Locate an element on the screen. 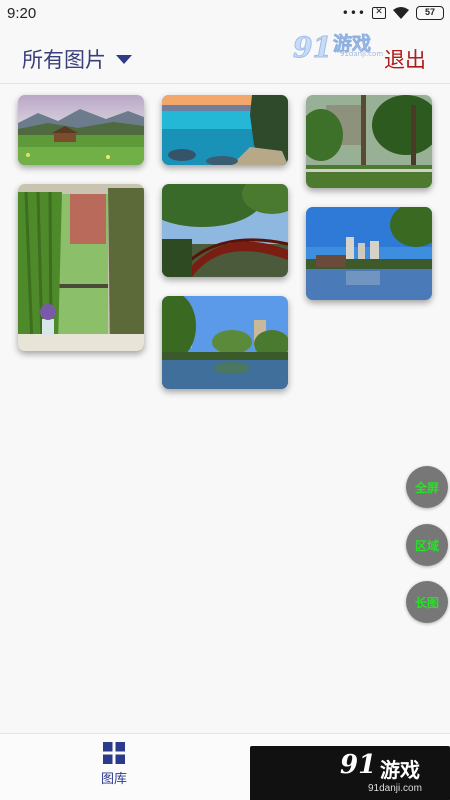  no-sim-icon: ✕ is located at coordinates (379, 13).